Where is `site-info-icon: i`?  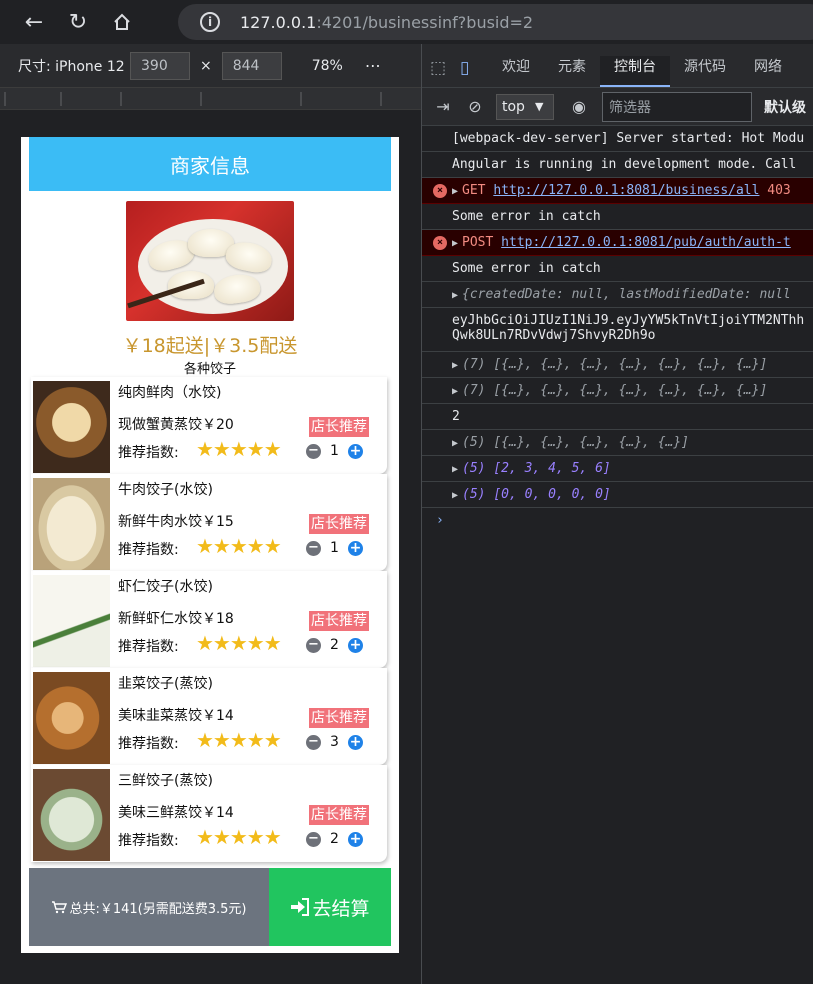
site-info-icon: i is located at coordinates (210, 22).